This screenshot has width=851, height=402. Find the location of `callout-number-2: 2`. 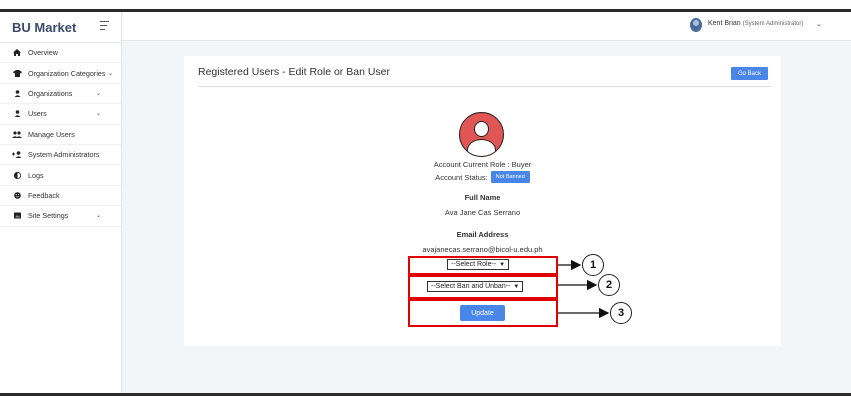

callout-number-2: 2 is located at coordinates (609, 285).